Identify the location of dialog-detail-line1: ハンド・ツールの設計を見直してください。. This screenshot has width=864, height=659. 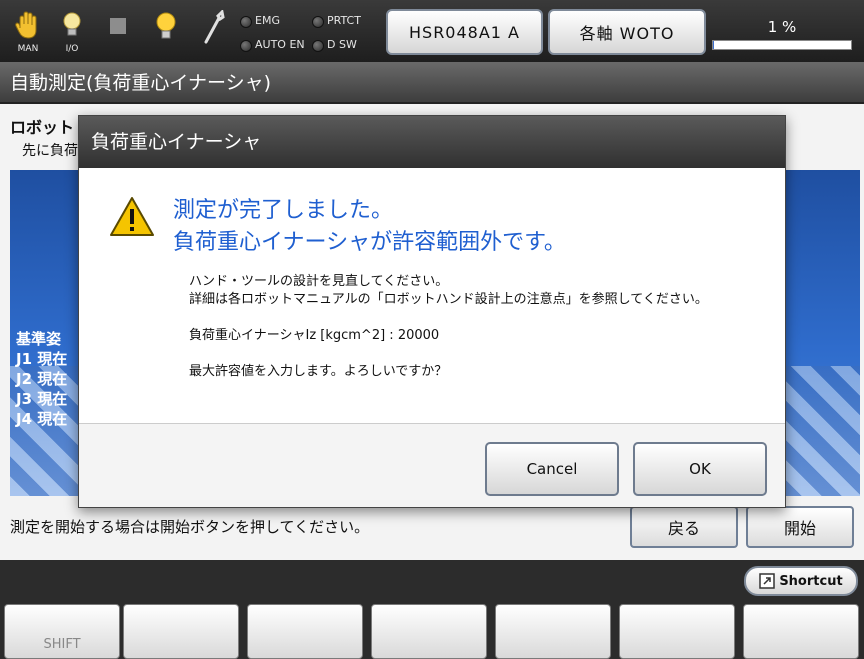
(319, 281).